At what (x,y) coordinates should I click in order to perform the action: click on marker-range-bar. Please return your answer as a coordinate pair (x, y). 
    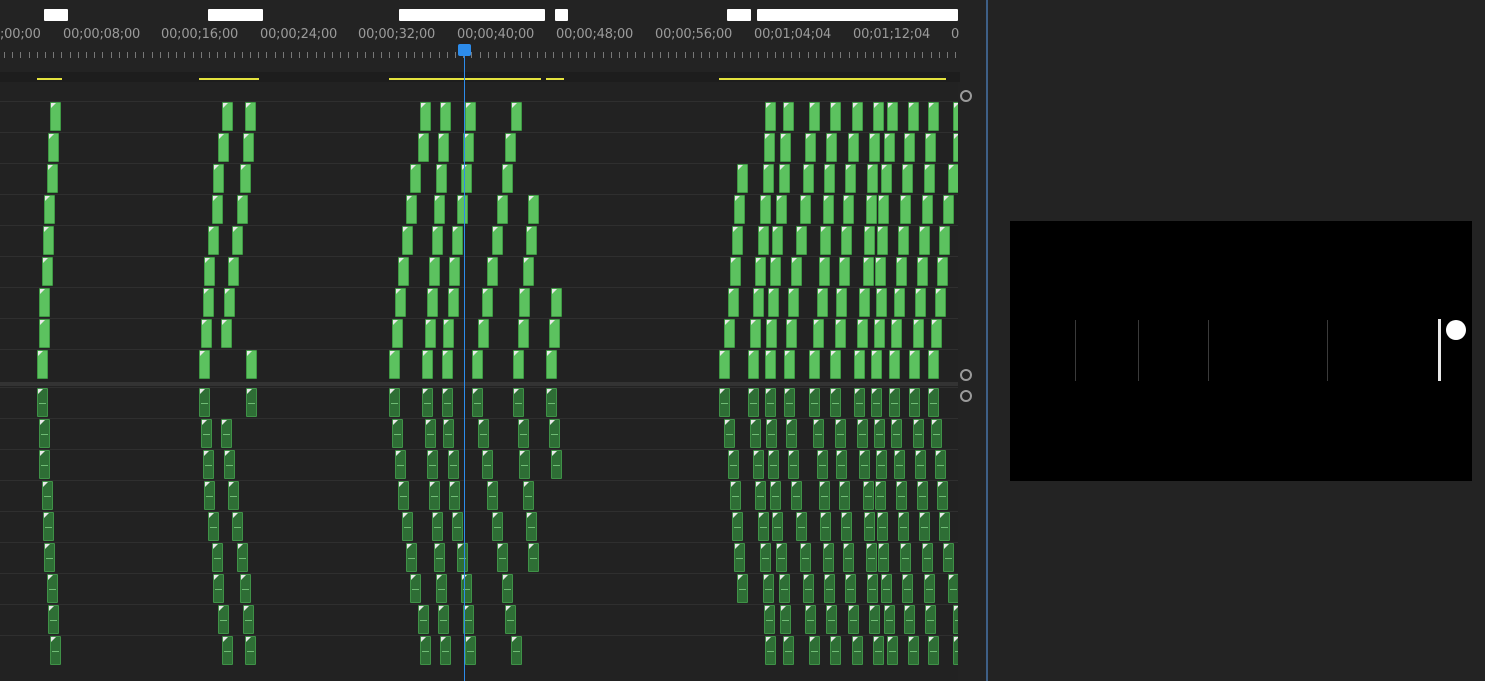
    Looking at the image, I should click on (49, 79).